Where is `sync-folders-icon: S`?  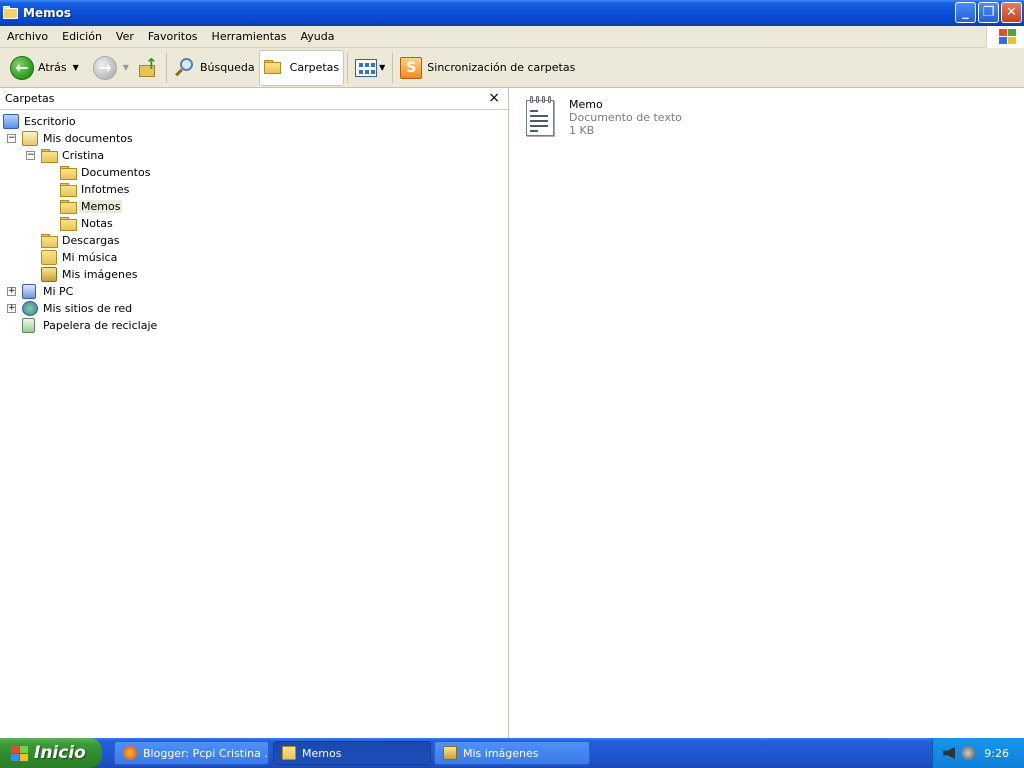 sync-folders-icon: S is located at coordinates (411, 67).